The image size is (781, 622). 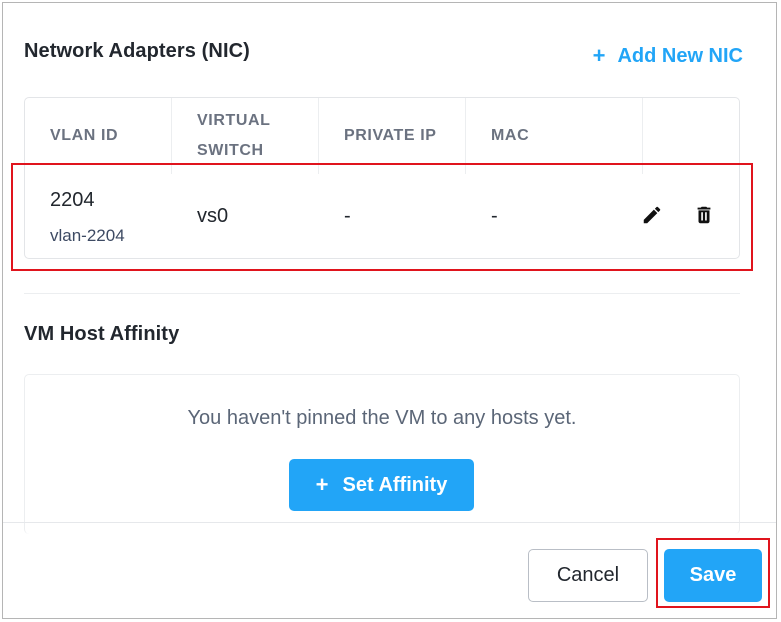 What do you see at coordinates (392, 136) in the screenshot?
I see `column-header-private-ip: PRIVATE IP` at bounding box center [392, 136].